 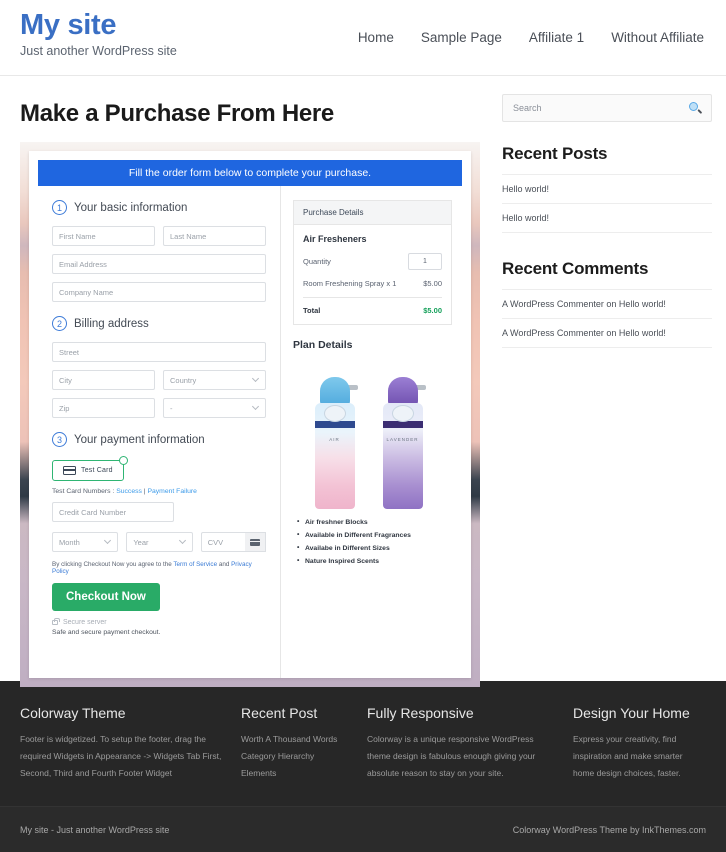 I want to click on nav-item-without-affiliate: Without Affiliate, so click(x=657, y=37).